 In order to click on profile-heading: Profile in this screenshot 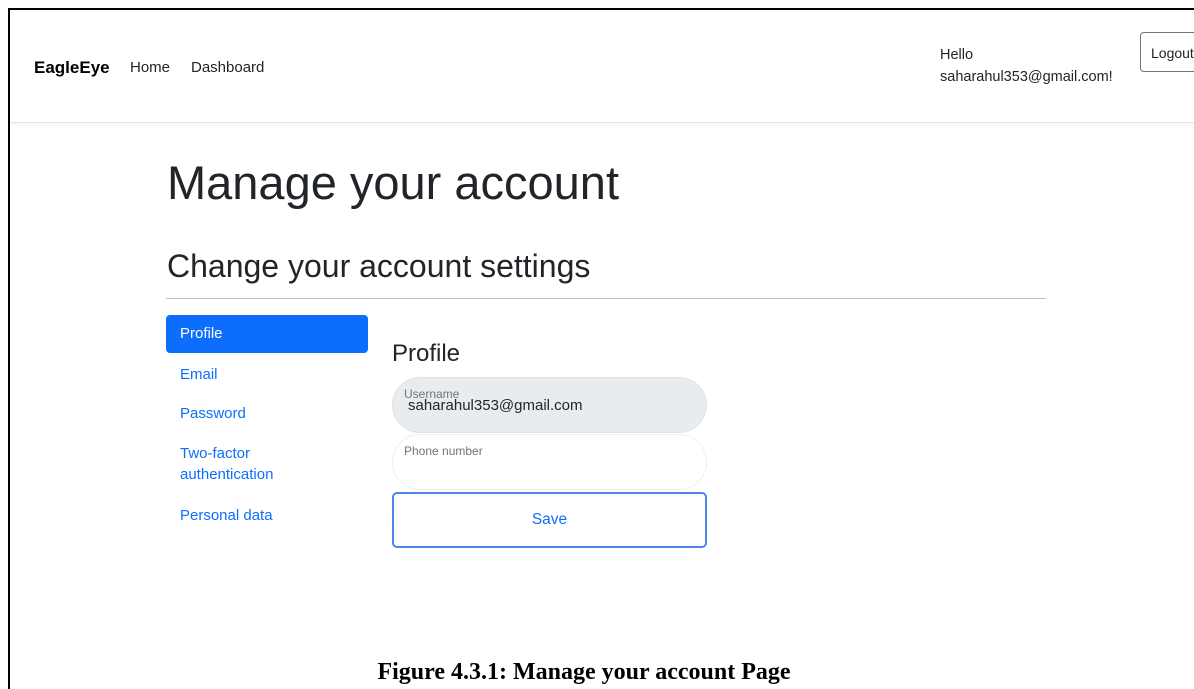, I will do `click(426, 353)`.